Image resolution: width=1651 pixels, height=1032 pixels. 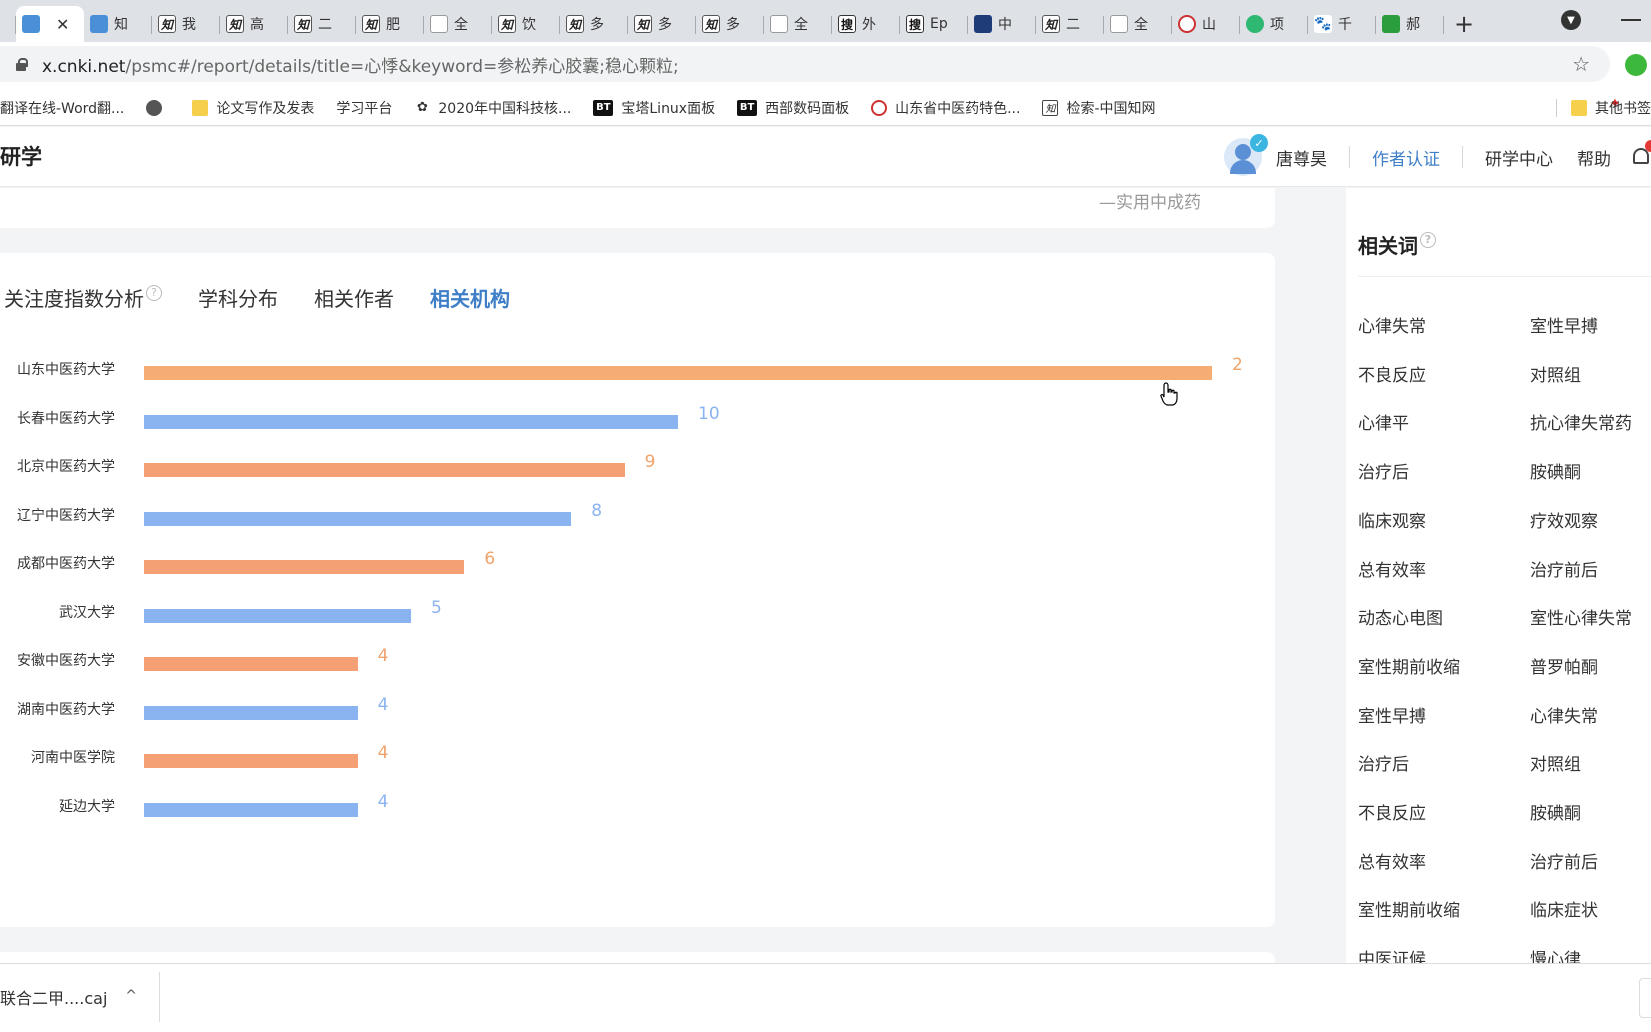 I want to click on zhi-icon: 知, so click(x=507, y=24).